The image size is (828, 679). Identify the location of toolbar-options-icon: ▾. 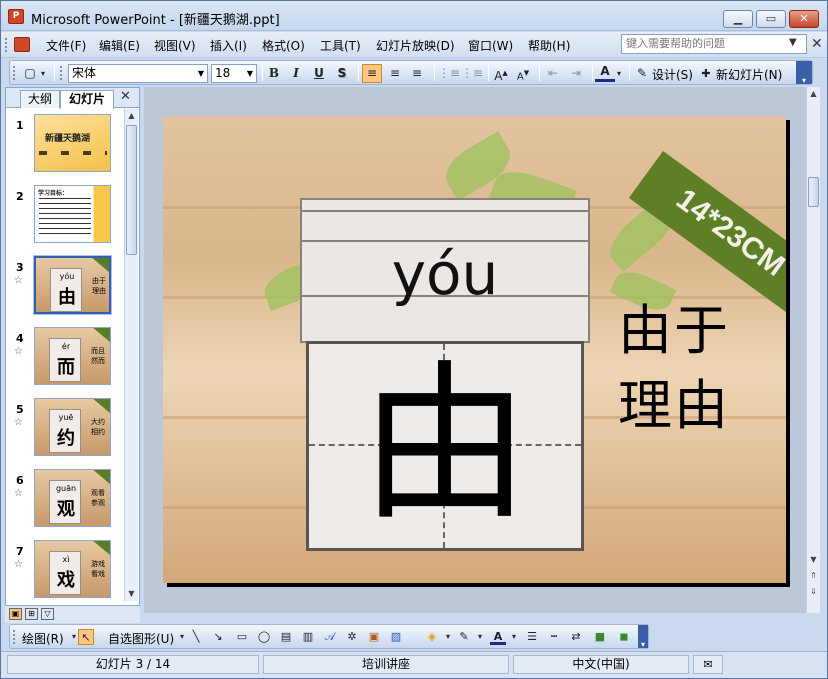
(43, 73).